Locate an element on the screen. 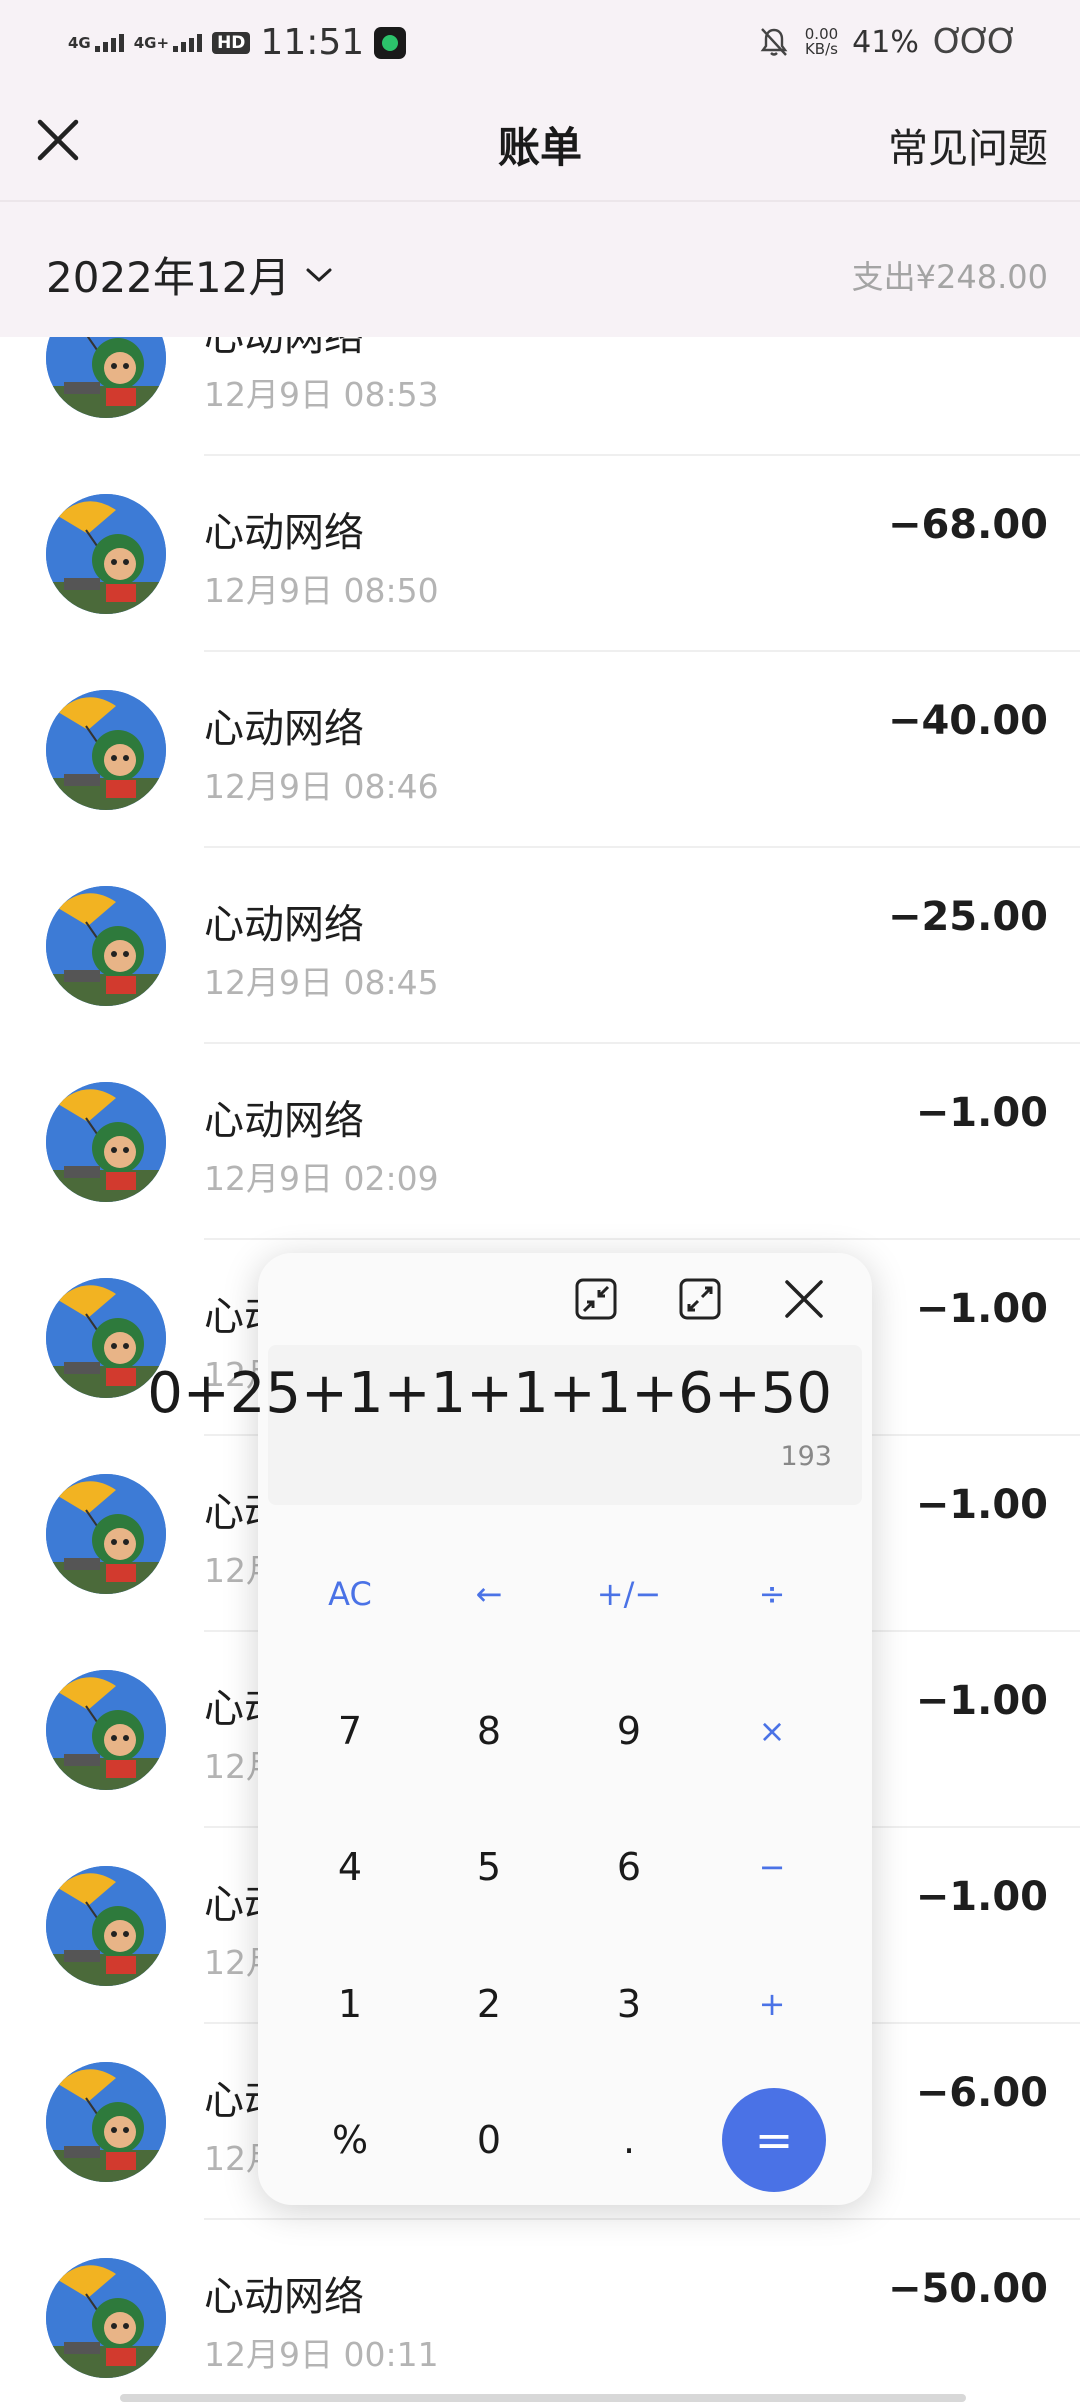  status-time: 11:51 is located at coordinates (312, 42).